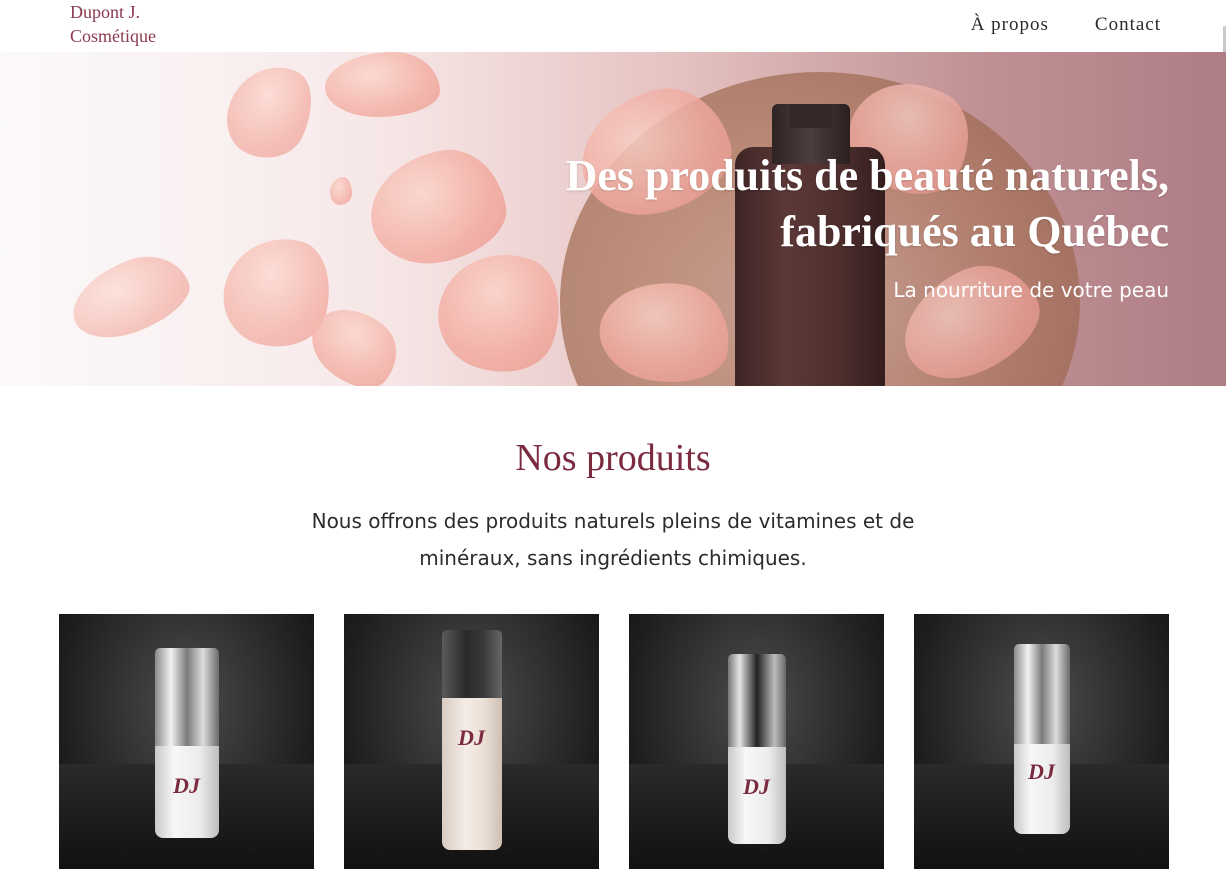 The height and width of the screenshot is (887, 1226). What do you see at coordinates (1128, 25) in the screenshot?
I see `nav-link-contact: Contact` at bounding box center [1128, 25].